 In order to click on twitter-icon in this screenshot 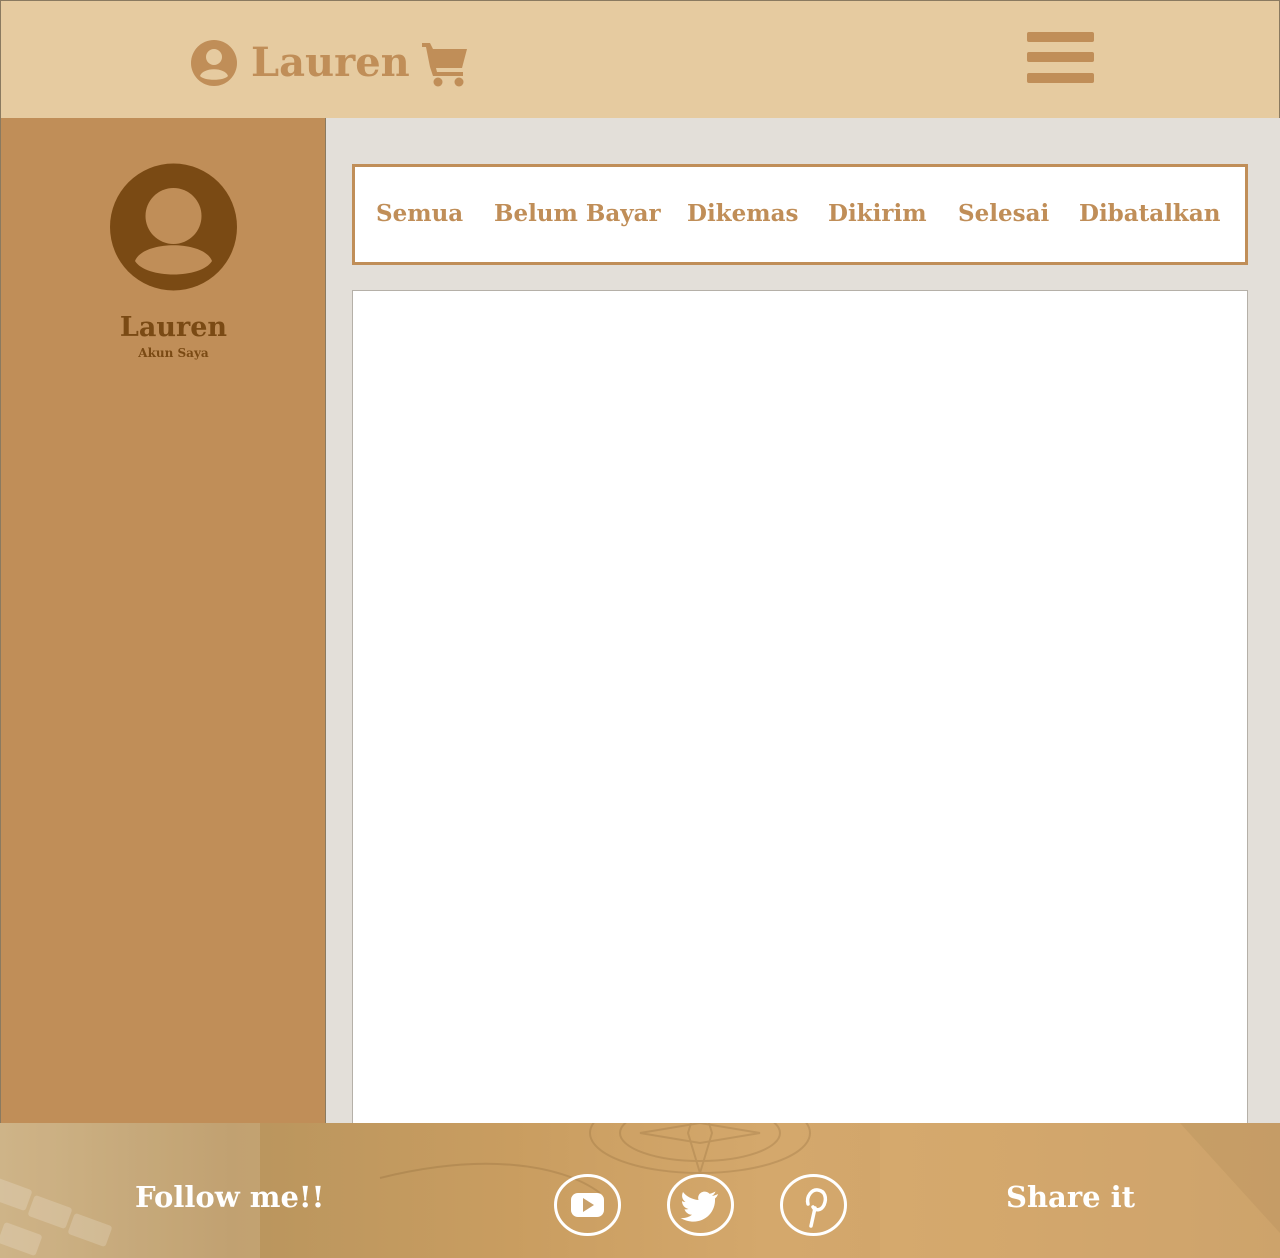, I will do `click(700, 1205)`.